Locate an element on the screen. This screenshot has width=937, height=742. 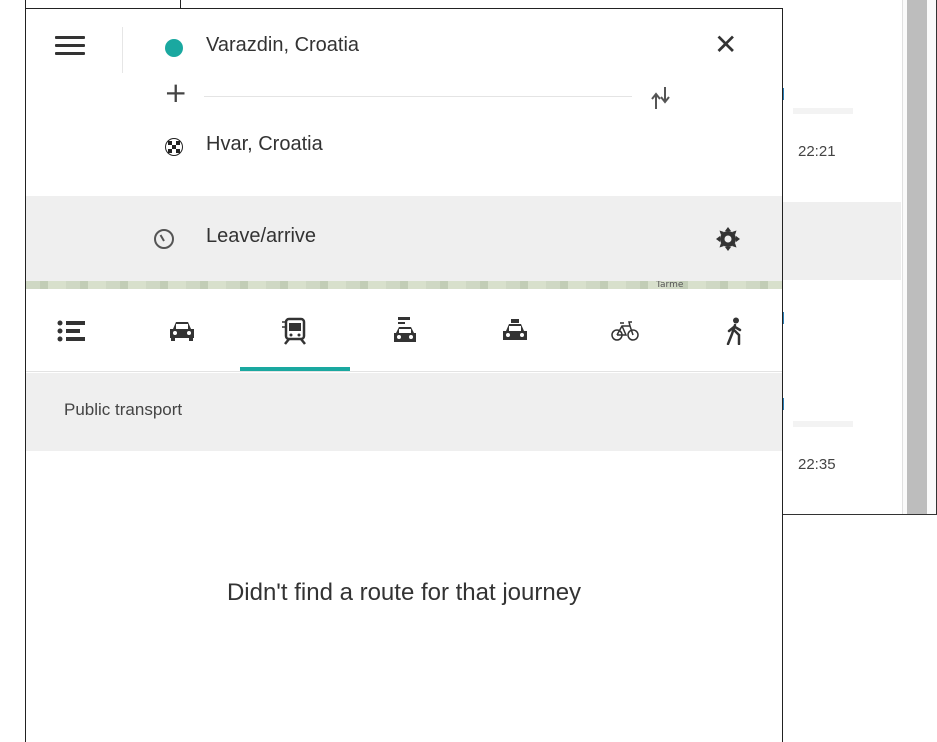
tab-public-transport is located at coordinates (295, 330).